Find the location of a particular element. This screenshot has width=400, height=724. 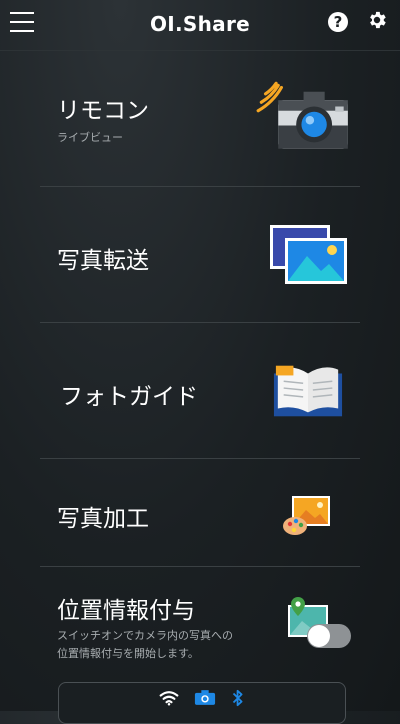

book-icon is located at coordinates (308, 391).